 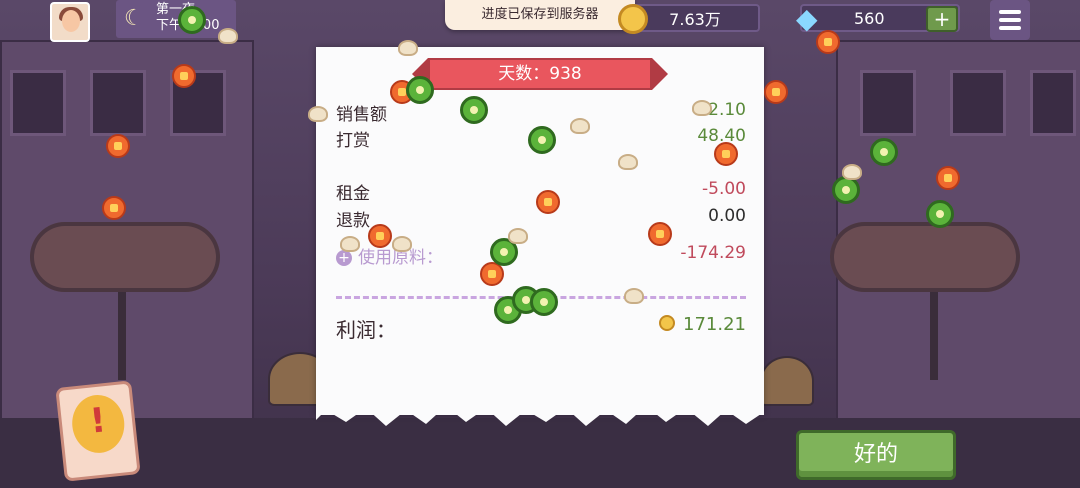 What do you see at coordinates (724, 189) in the screenshot?
I see `rent-value: -5.00` at bounding box center [724, 189].